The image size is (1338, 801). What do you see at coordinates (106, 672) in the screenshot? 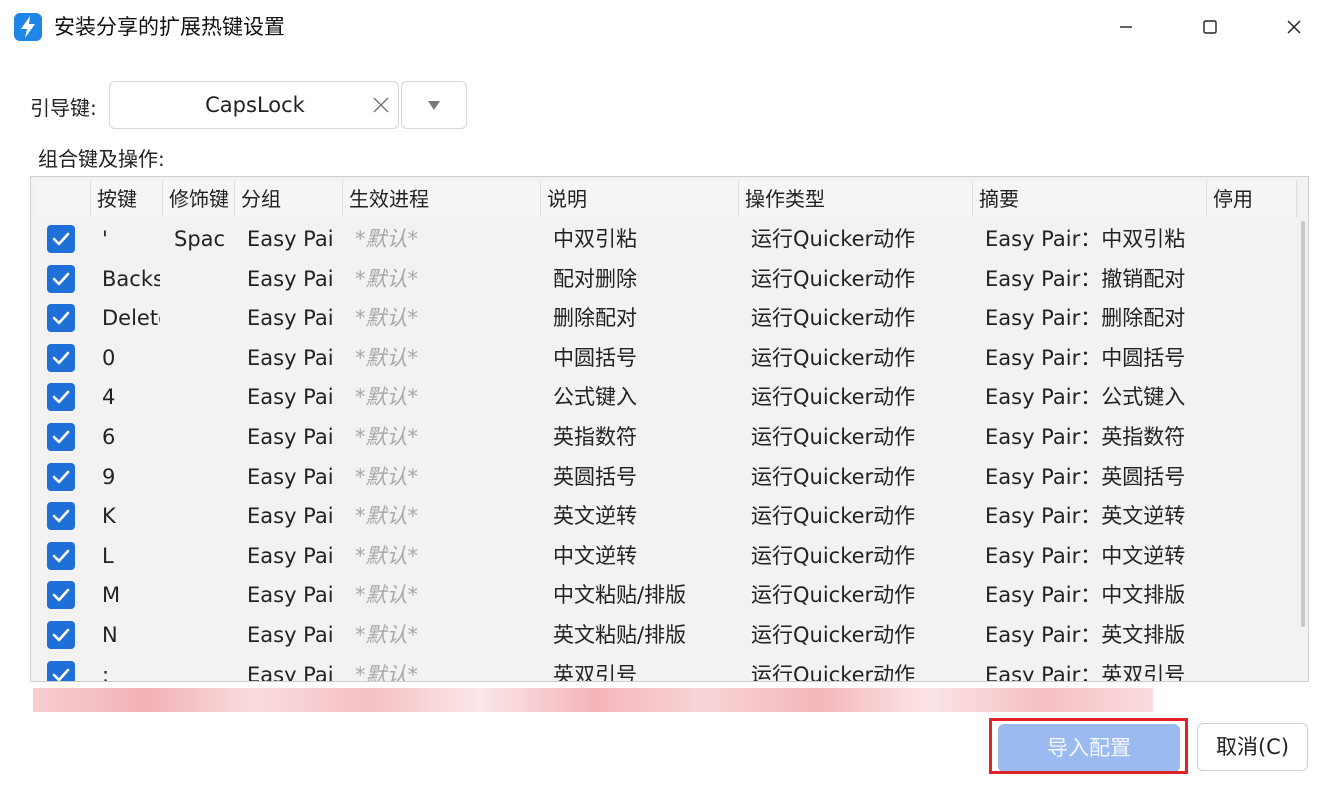
I see `cell-key: ;` at bounding box center [106, 672].